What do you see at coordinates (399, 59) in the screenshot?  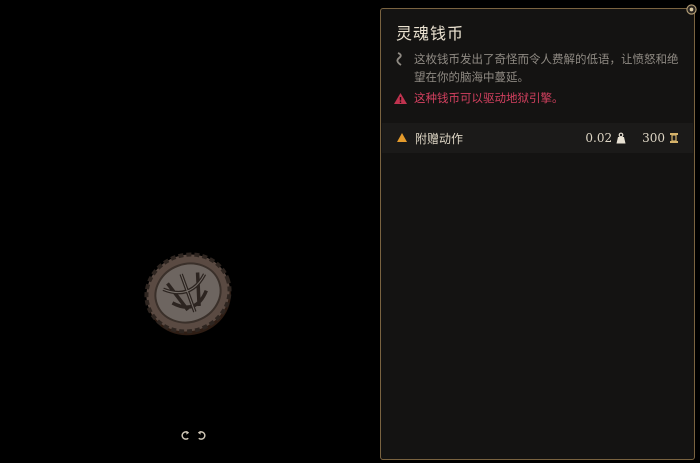 I see `whisper-icon` at bounding box center [399, 59].